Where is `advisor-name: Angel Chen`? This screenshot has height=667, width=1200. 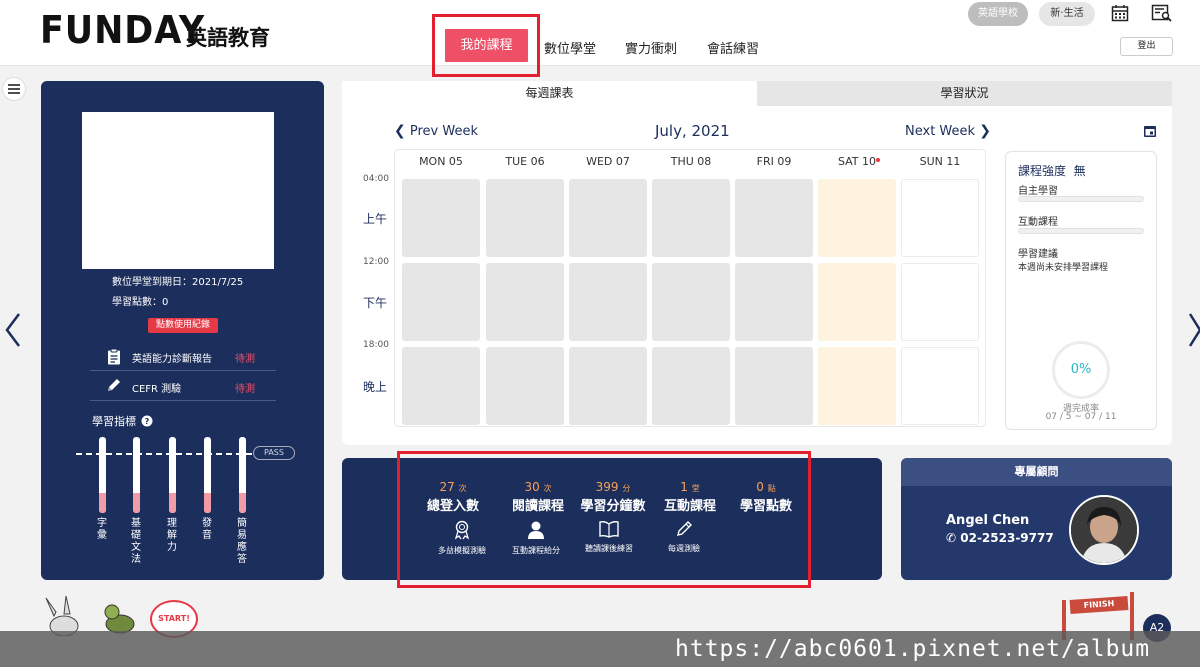 advisor-name: Angel Chen is located at coordinates (988, 520).